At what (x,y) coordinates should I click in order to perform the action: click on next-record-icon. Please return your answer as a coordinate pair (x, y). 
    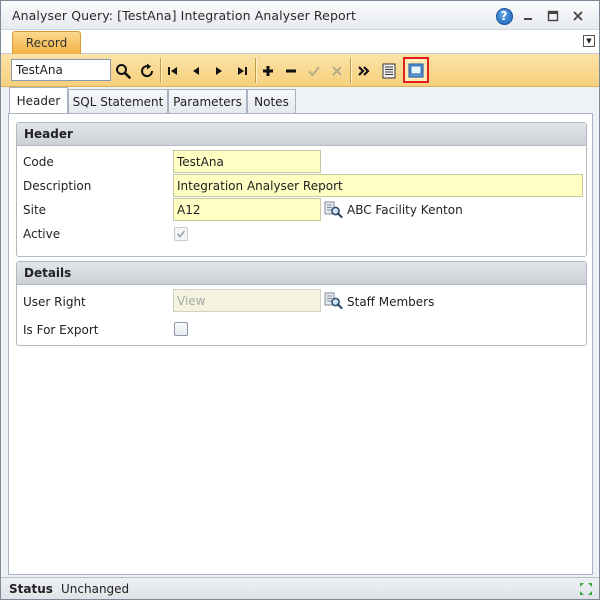
    Looking at the image, I should click on (219, 71).